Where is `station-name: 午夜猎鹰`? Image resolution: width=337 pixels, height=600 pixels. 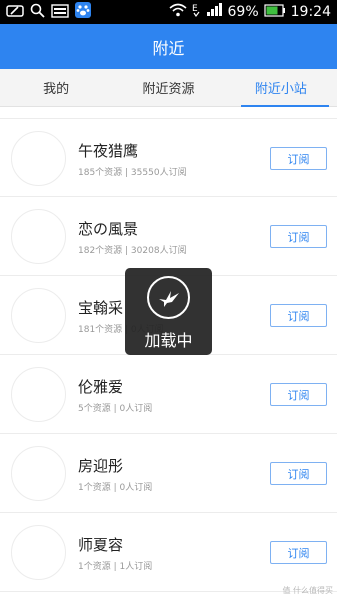
station-name: 午夜猎鹰 is located at coordinates (108, 151).